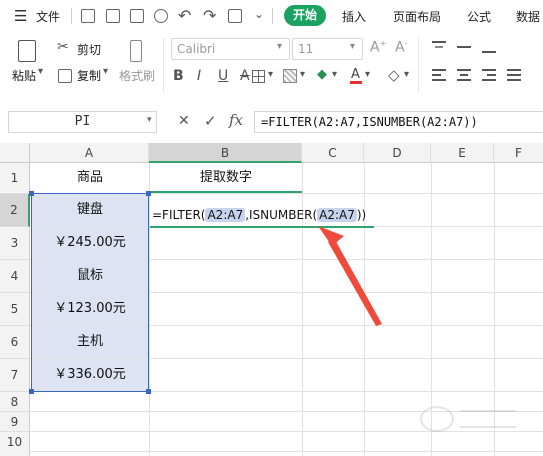 The height and width of the screenshot is (456, 543). I want to click on row-header-10: 10, so click(15, 444).